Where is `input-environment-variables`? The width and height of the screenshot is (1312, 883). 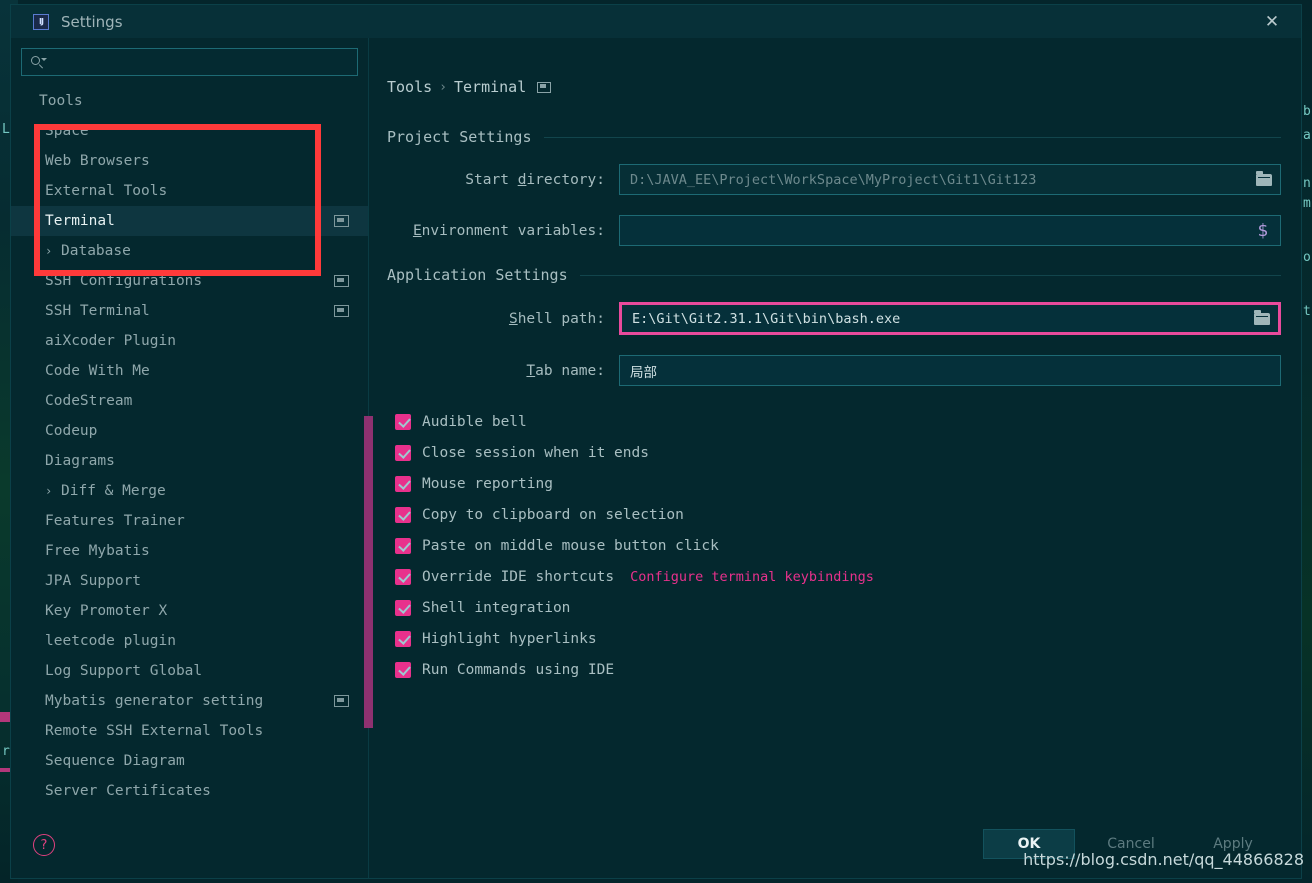 input-environment-variables is located at coordinates (941, 230).